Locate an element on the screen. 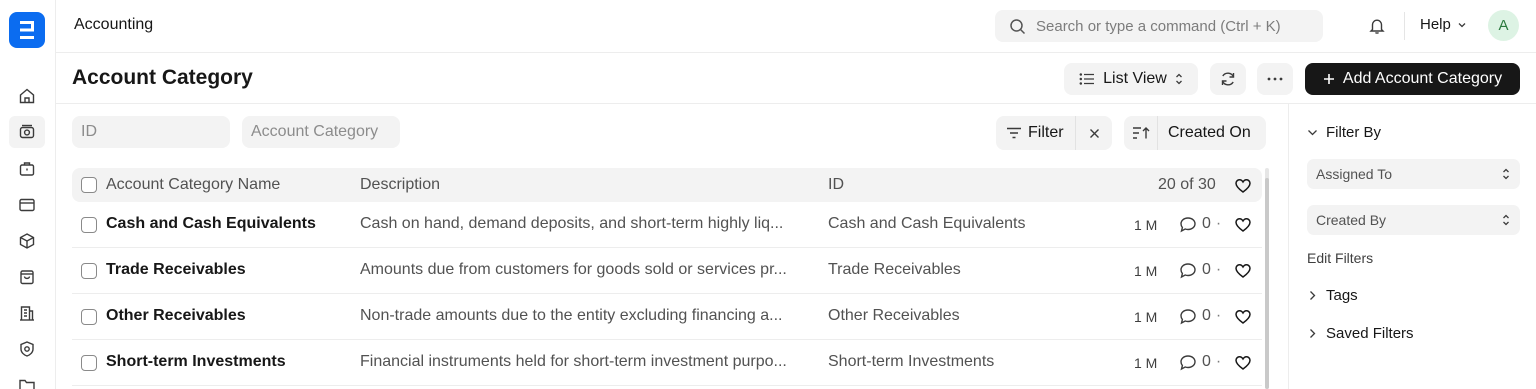 The height and width of the screenshot is (389, 1536). filter-control: Filter is located at coordinates (1054, 133).